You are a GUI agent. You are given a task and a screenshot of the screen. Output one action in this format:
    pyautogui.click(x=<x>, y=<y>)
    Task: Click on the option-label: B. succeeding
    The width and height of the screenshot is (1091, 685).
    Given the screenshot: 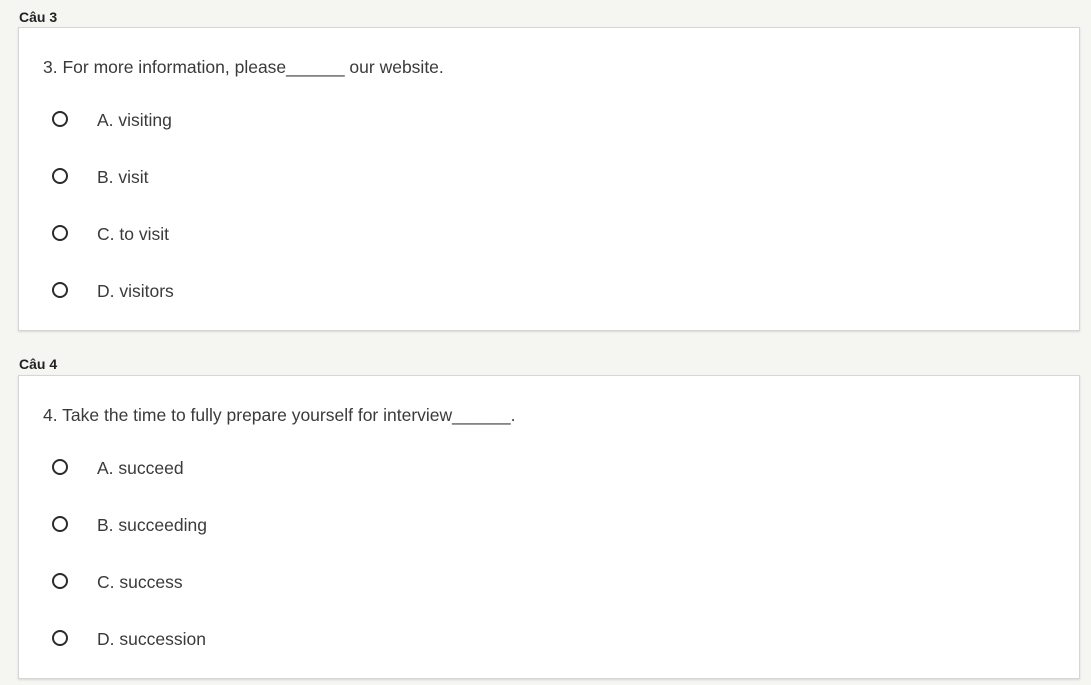 What is the action you would take?
    pyautogui.click(x=152, y=525)
    